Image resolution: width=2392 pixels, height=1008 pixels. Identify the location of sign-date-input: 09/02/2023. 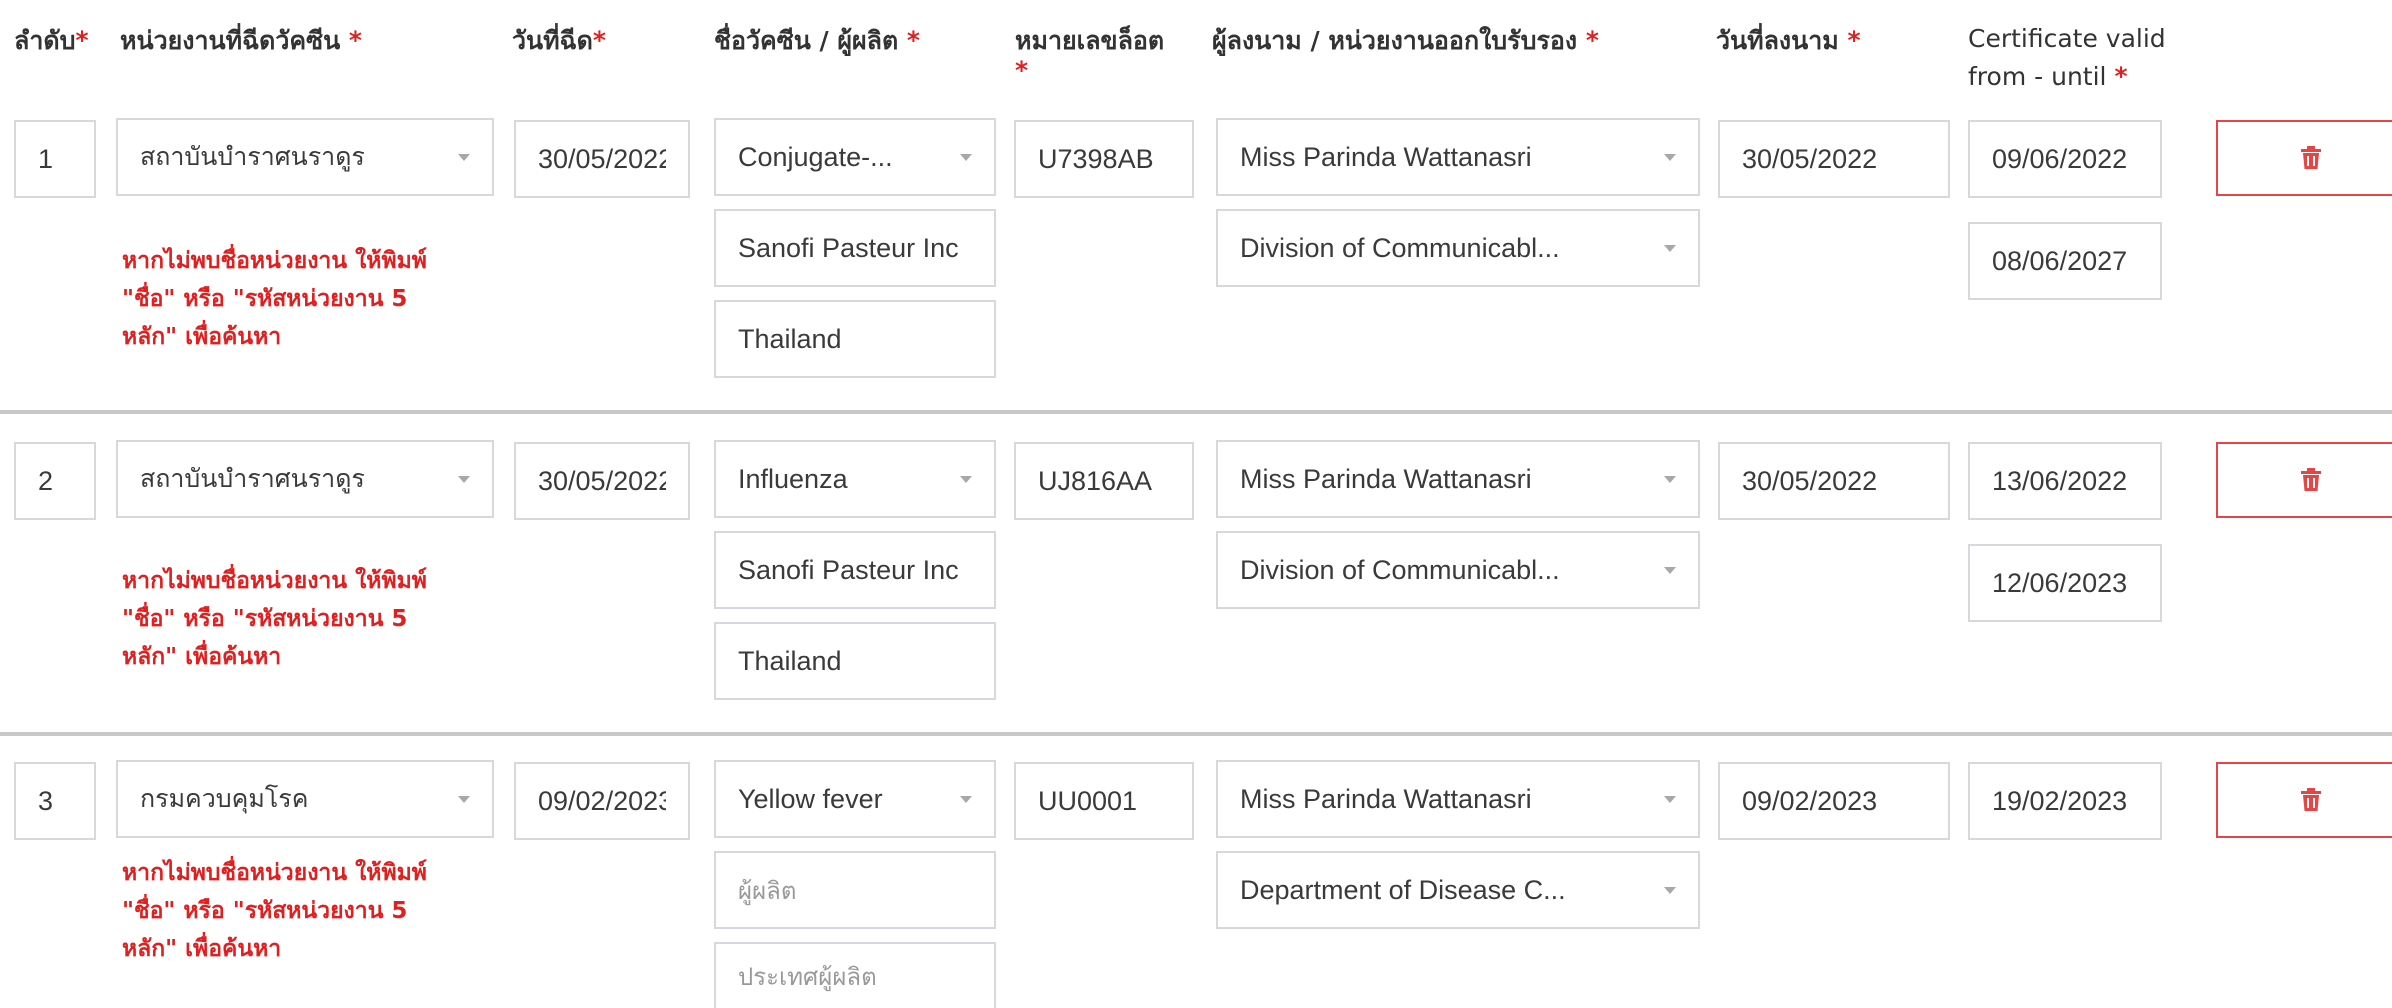
(1834, 801).